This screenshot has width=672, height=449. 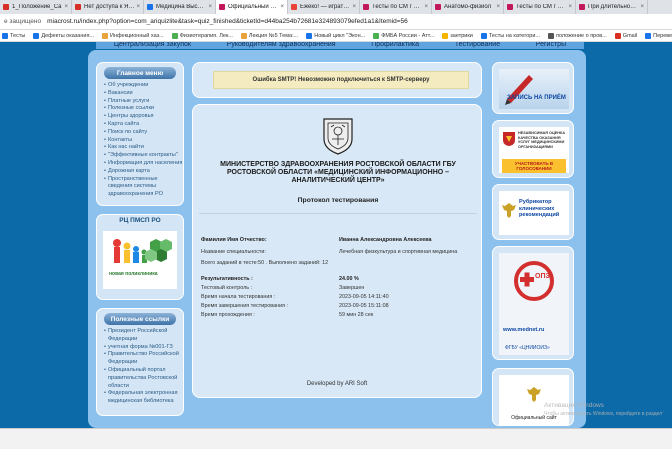 What do you see at coordinates (612, 7) in the screenshot?
I see `browser-tab: При длительной ж ×` at bounding box center [612, 7].